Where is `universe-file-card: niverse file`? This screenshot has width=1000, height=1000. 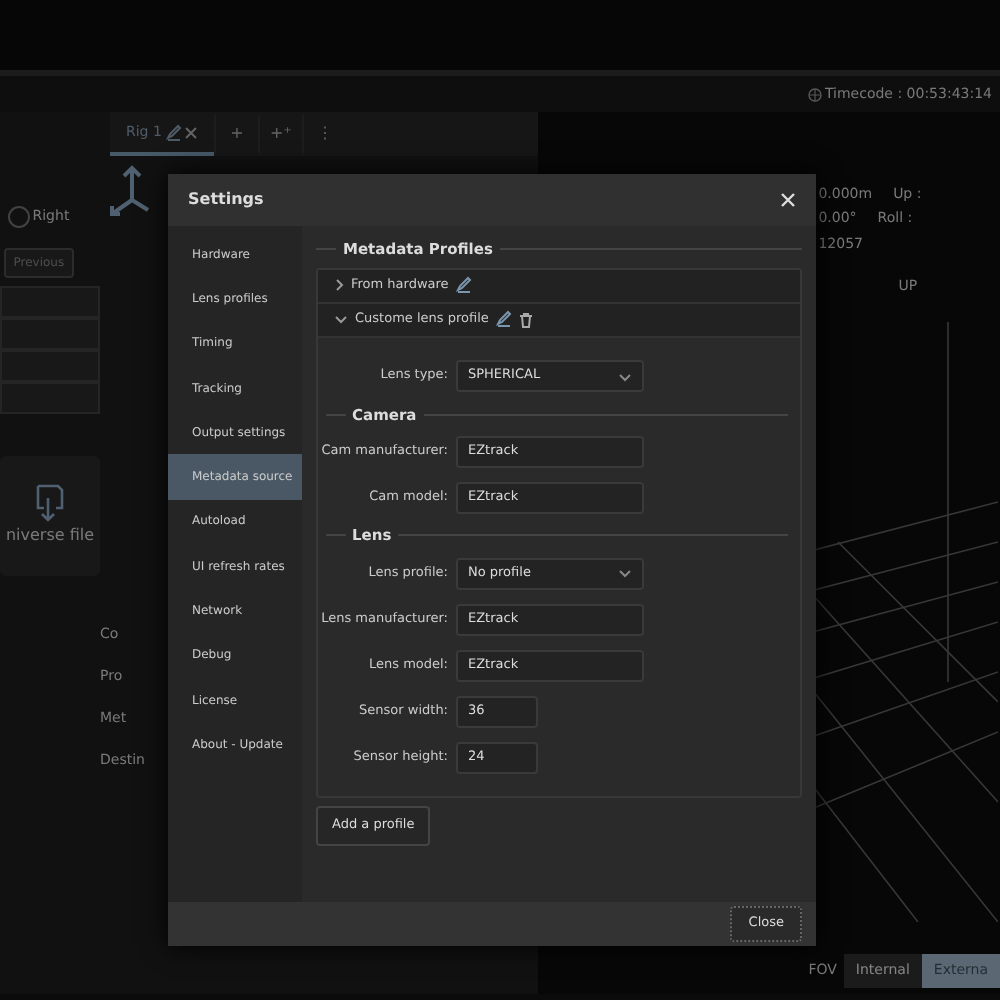 universe-file-card: niverse file is located at coordinates (50, 515).